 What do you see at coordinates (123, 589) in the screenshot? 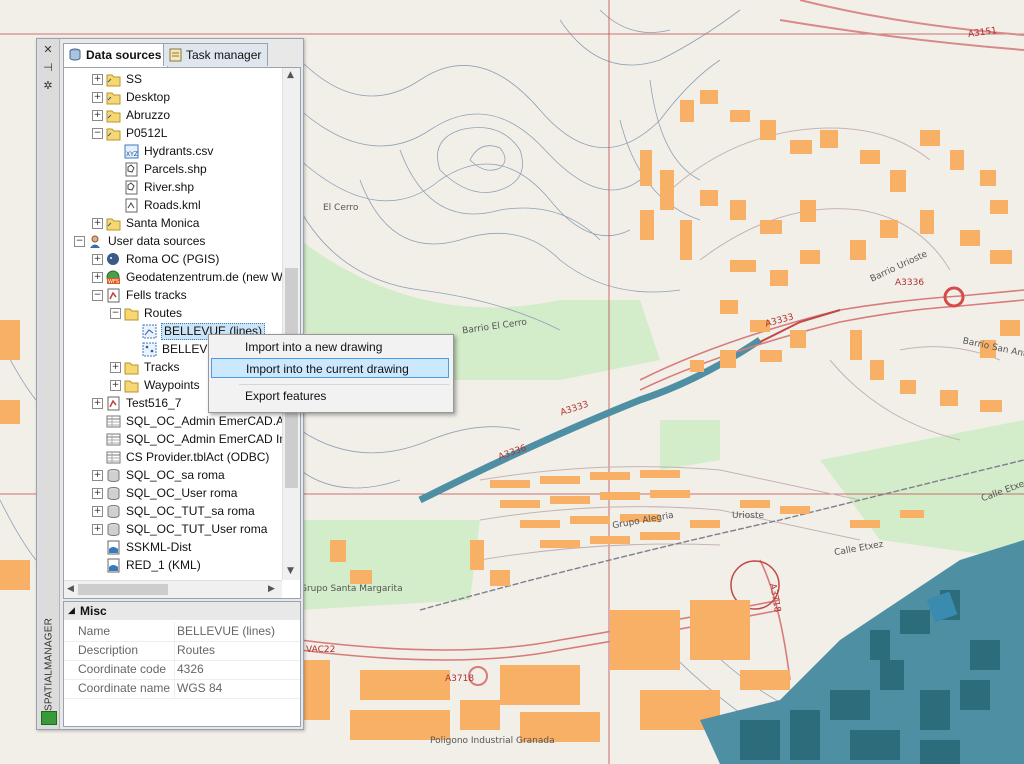
I see `scroll-thumb` at bounding box center [123, 589].